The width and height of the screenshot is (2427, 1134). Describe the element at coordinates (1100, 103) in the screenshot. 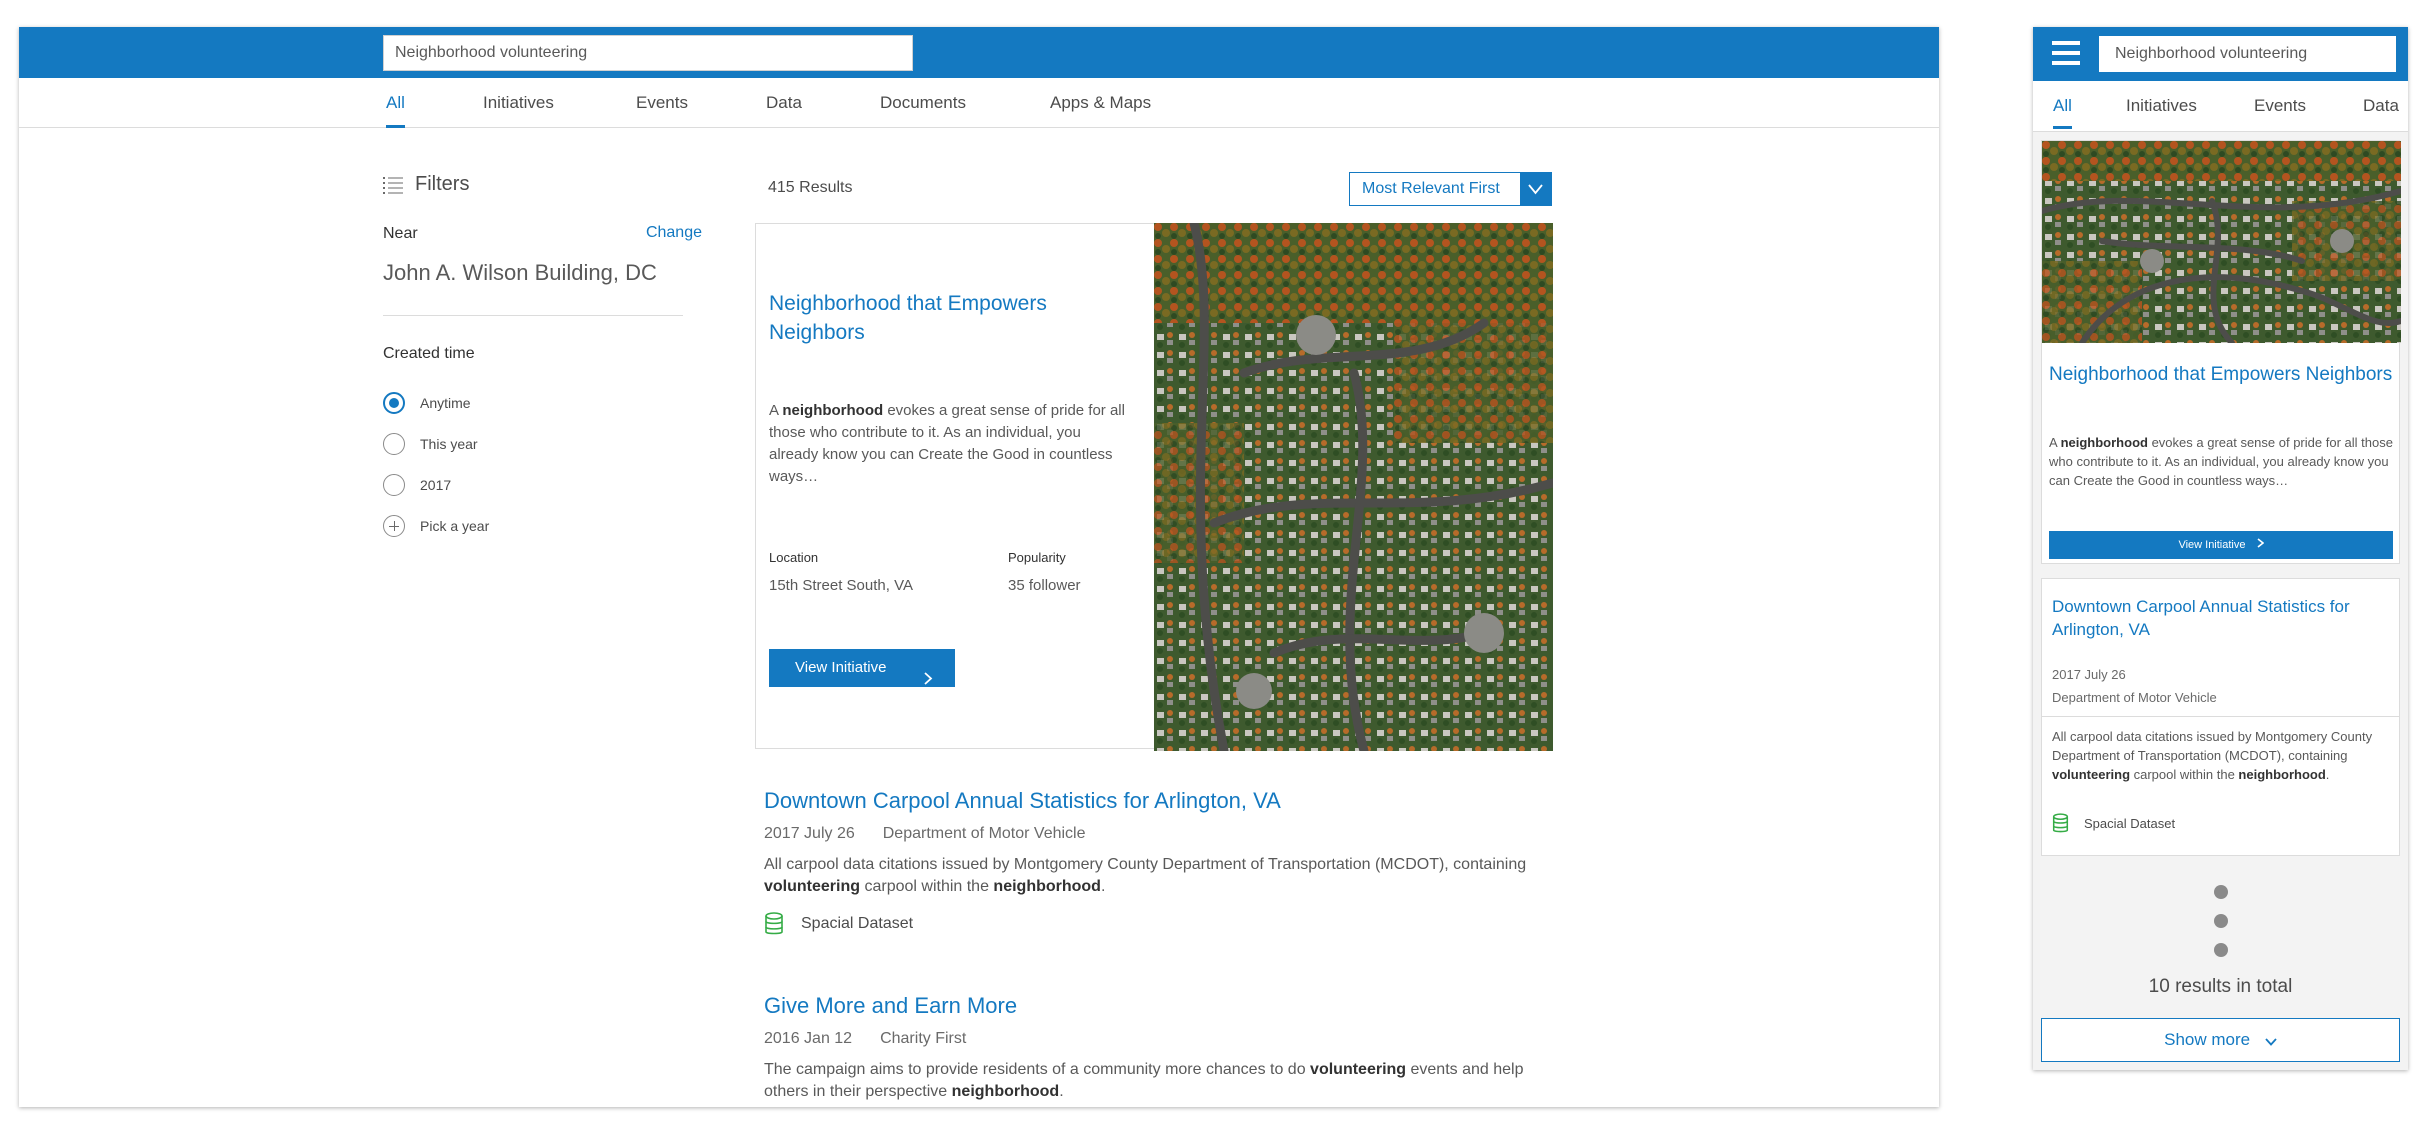

I see `tab-apps-maps: Apps & Maps` at that location.